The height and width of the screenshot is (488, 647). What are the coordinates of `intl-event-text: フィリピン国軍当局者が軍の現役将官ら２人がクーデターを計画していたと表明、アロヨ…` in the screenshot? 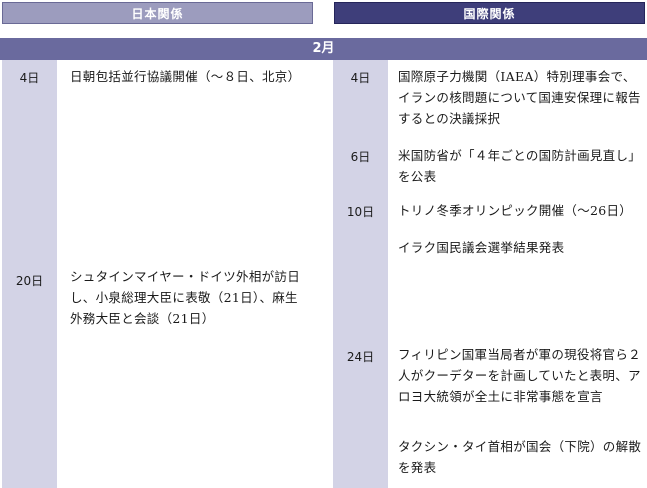 It's located at (519, 375).